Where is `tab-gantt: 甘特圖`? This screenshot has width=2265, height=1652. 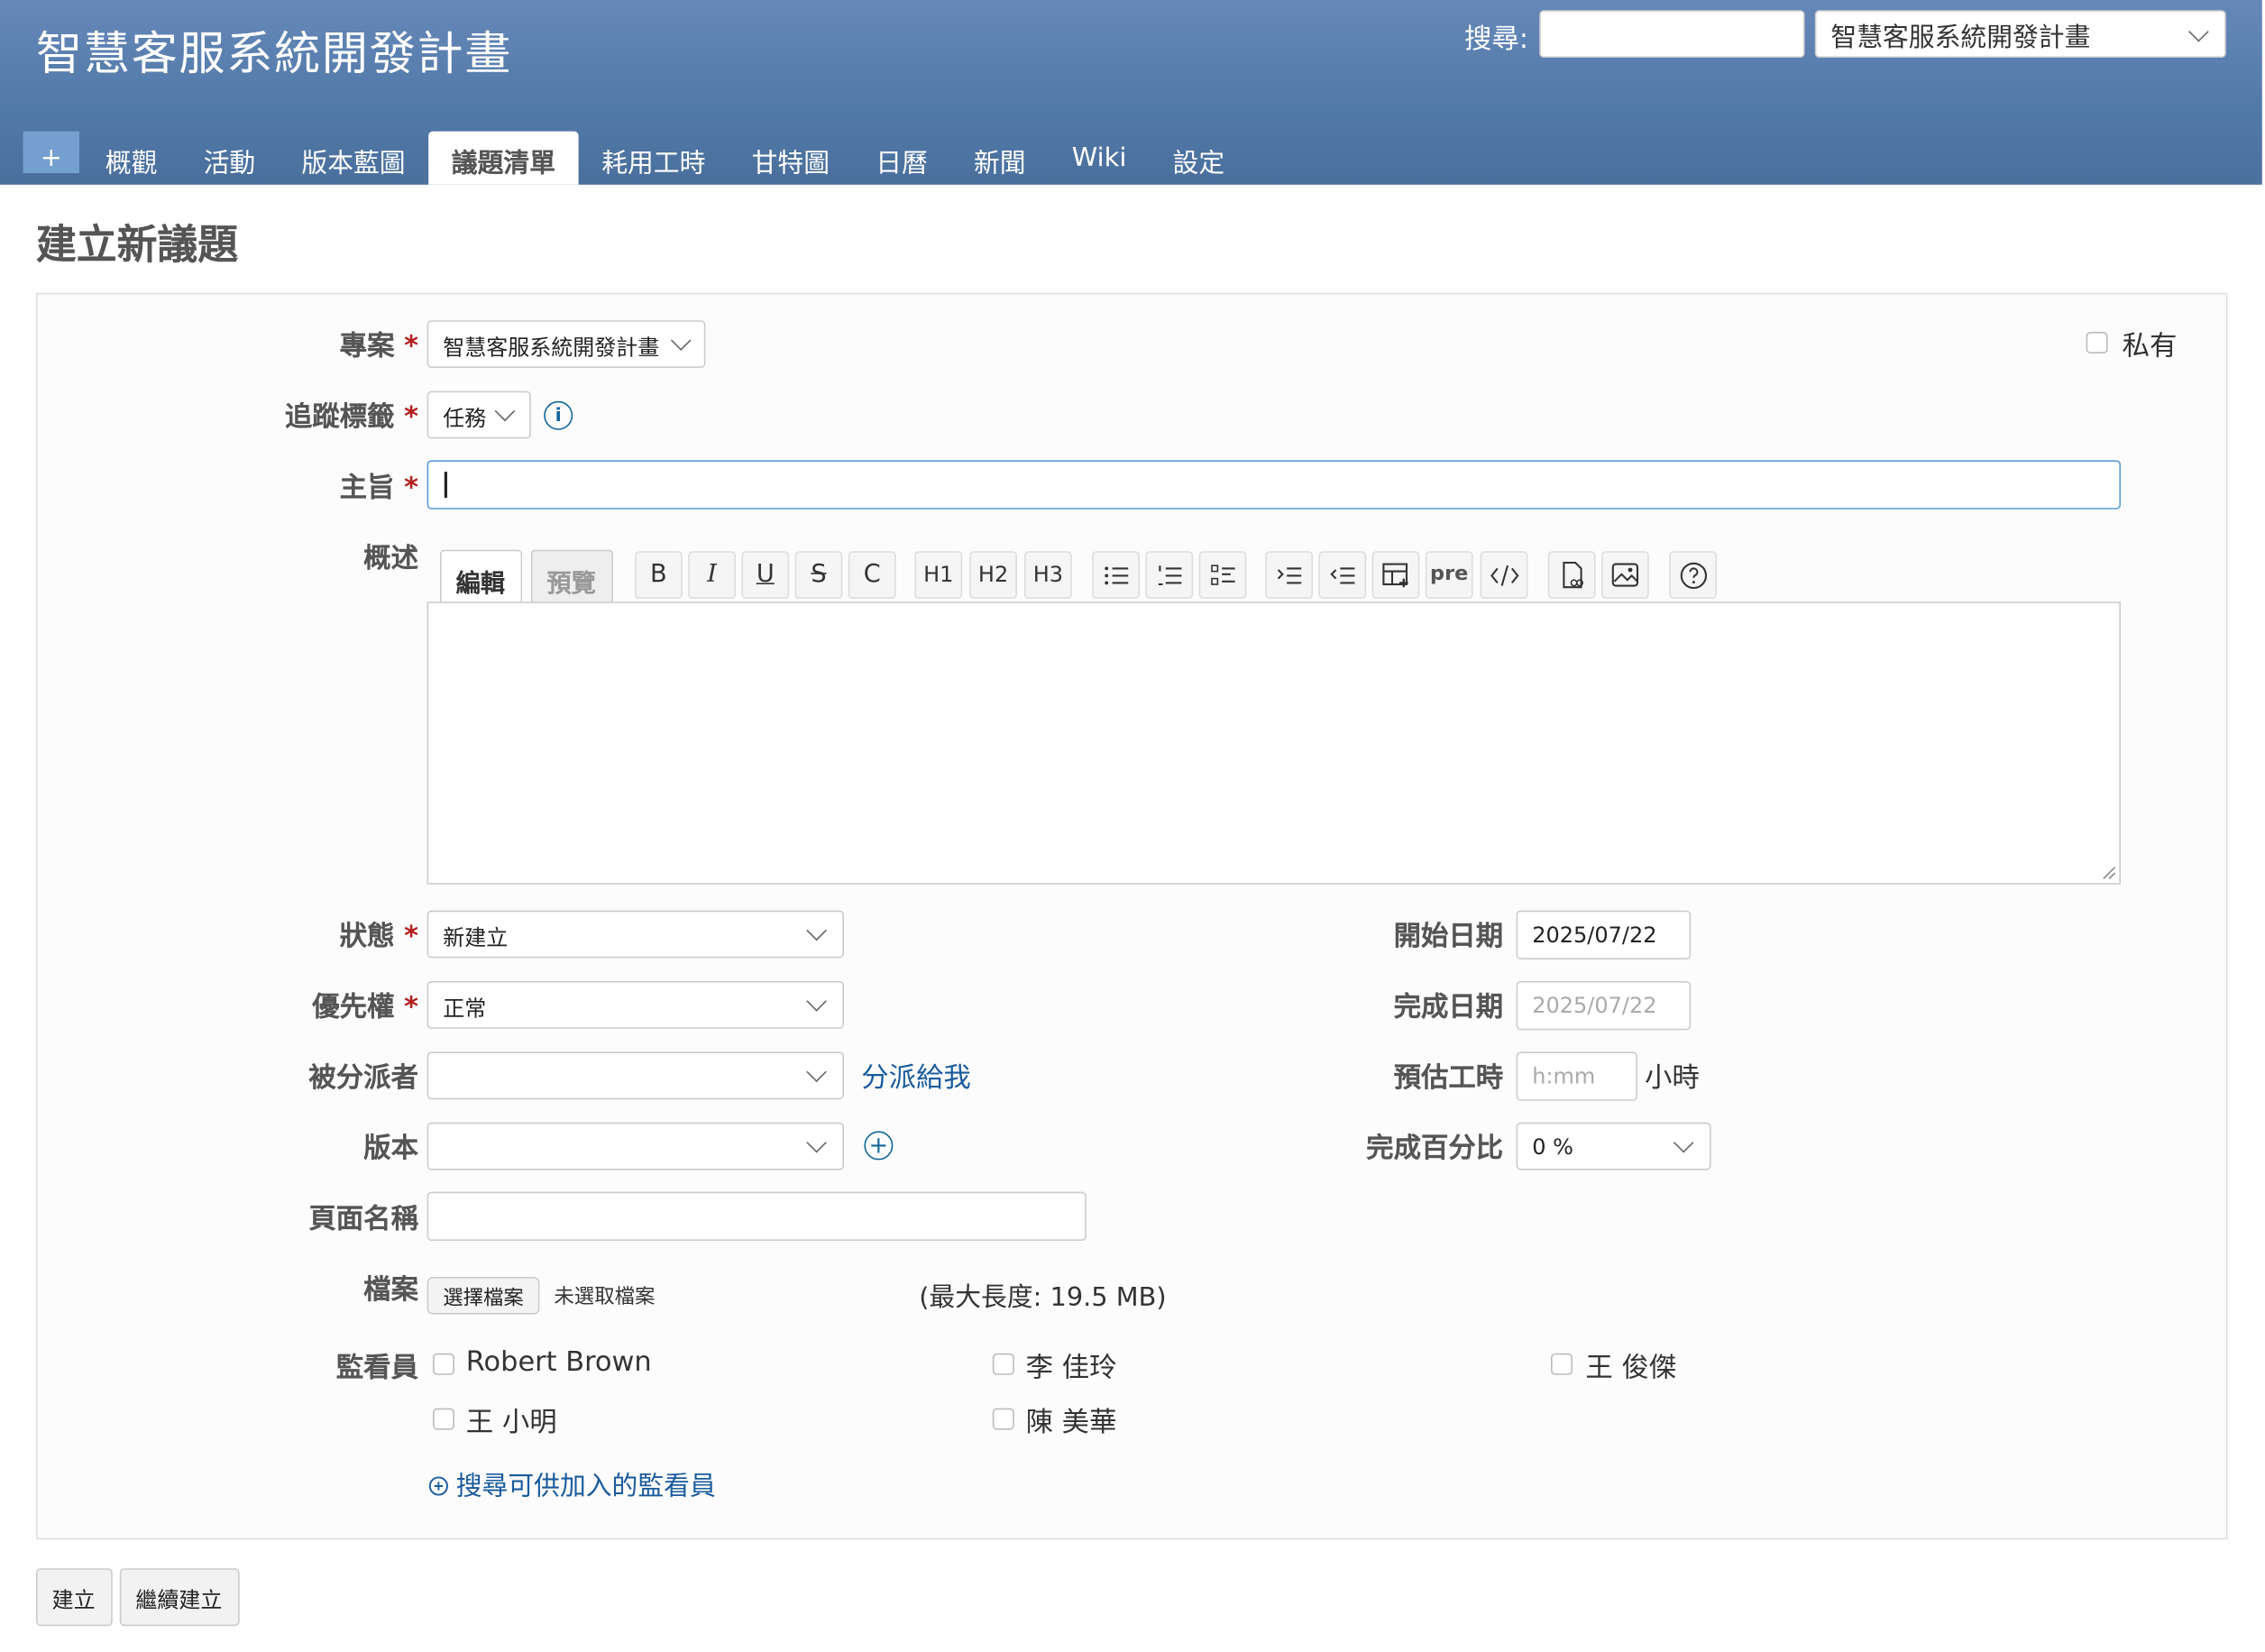
tab-gantt: 甘特圖 is located at coordinates (791, 158).